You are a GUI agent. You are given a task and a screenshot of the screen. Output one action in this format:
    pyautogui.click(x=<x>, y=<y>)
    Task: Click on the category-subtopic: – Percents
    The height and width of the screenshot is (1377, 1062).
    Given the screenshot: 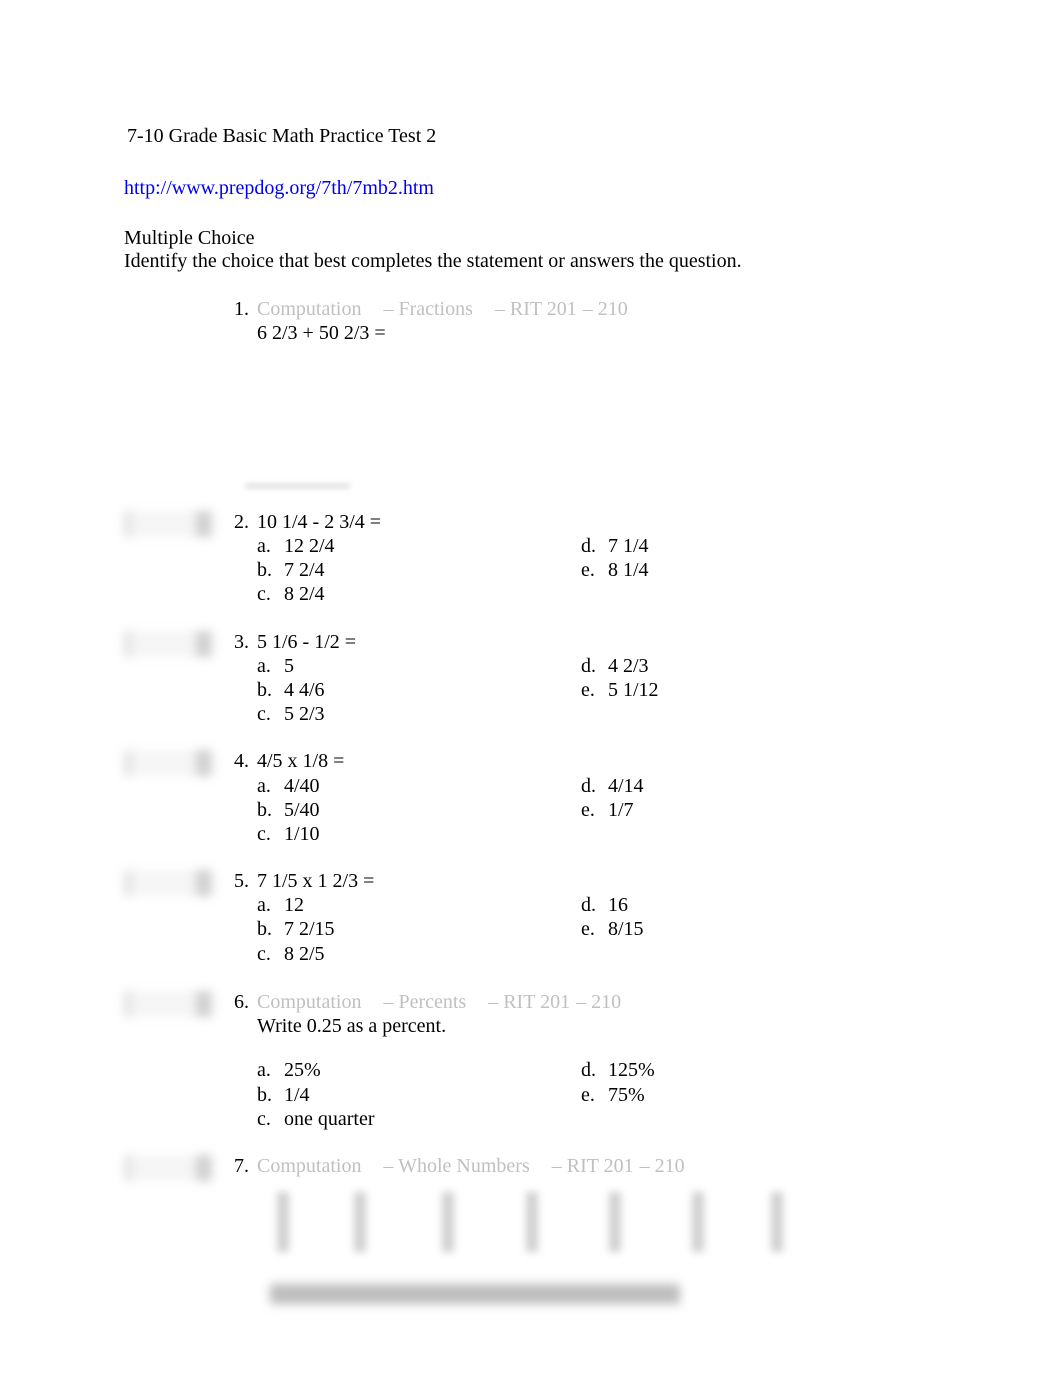 What is the action you would take?
    pyautogui.click(x=425, y=1002)
    